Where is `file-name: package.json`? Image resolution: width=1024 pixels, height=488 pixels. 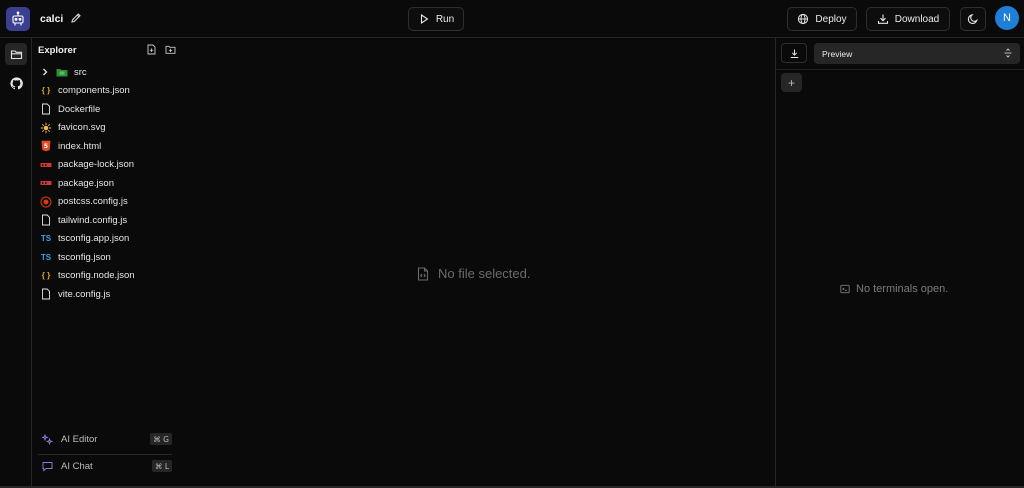 file-name: package.json is located at coordinates (86, 183).